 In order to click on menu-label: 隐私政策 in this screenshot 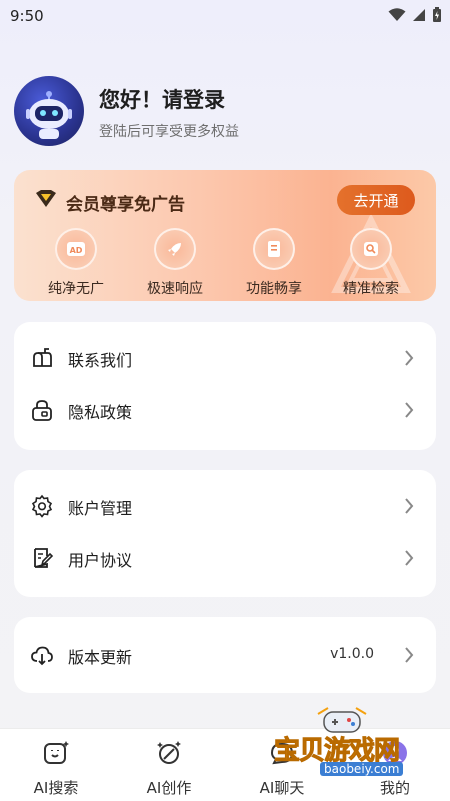, I will do `click(100, 412)`.